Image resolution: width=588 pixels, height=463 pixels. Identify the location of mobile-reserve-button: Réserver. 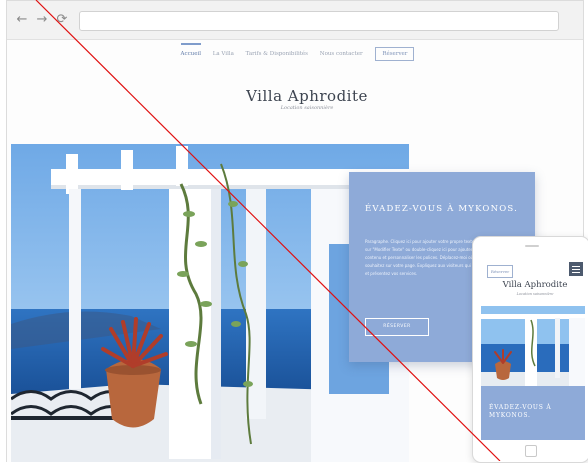
(500, 271).